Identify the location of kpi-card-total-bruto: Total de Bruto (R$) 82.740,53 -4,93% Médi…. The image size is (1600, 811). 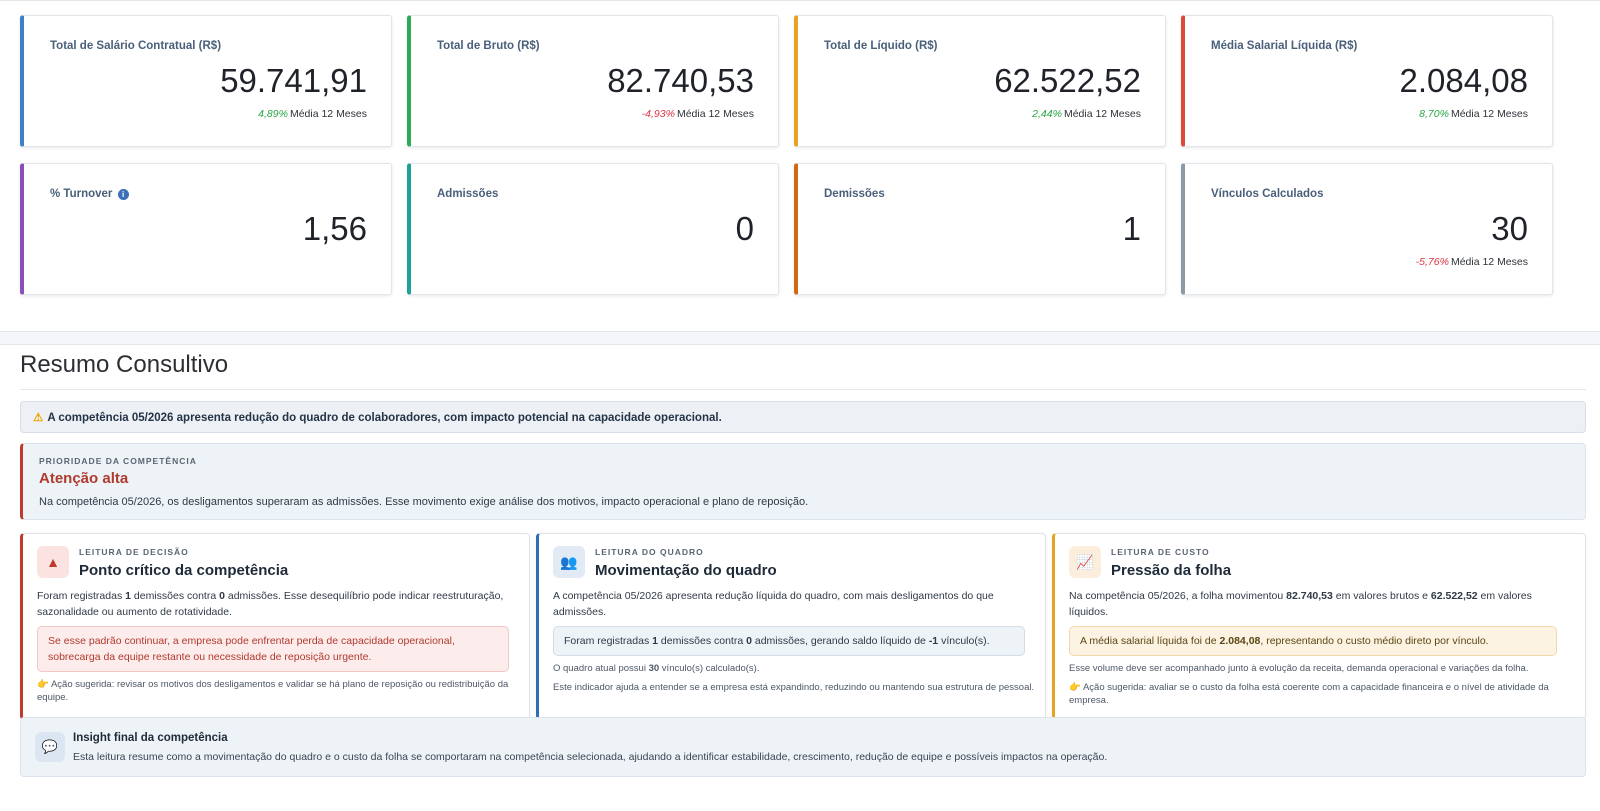
(593, 81).